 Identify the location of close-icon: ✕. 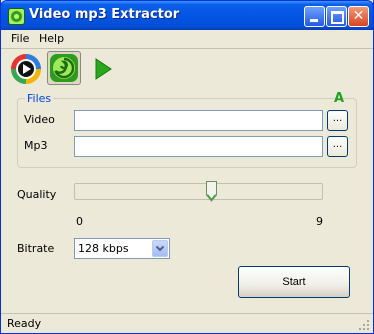
(358, 16).